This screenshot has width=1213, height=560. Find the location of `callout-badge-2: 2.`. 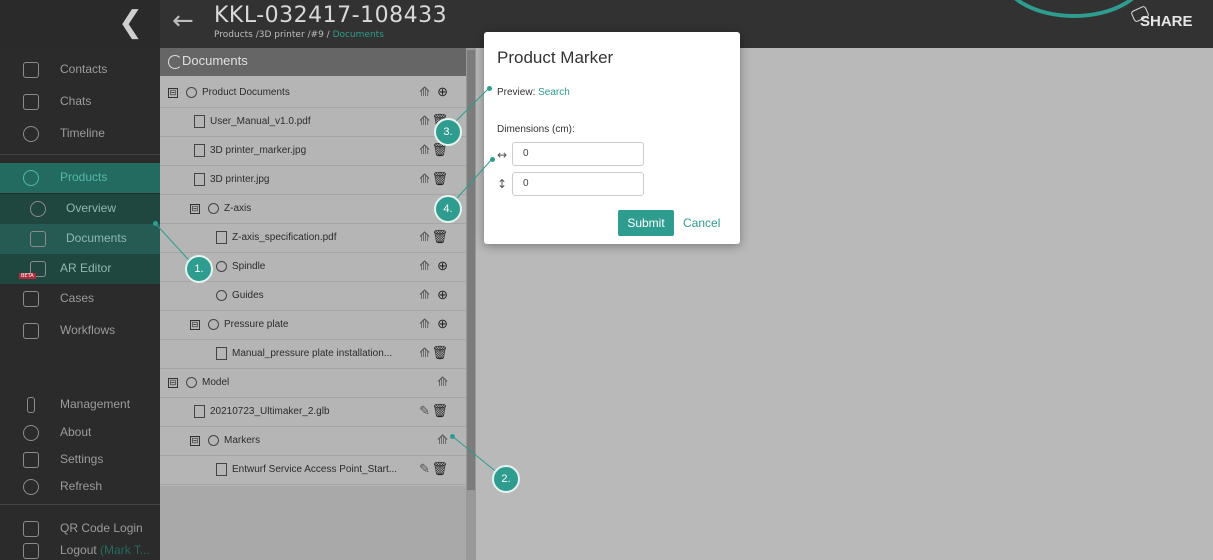

callout-badge-2: 2. is located at coordinates (506, 479).